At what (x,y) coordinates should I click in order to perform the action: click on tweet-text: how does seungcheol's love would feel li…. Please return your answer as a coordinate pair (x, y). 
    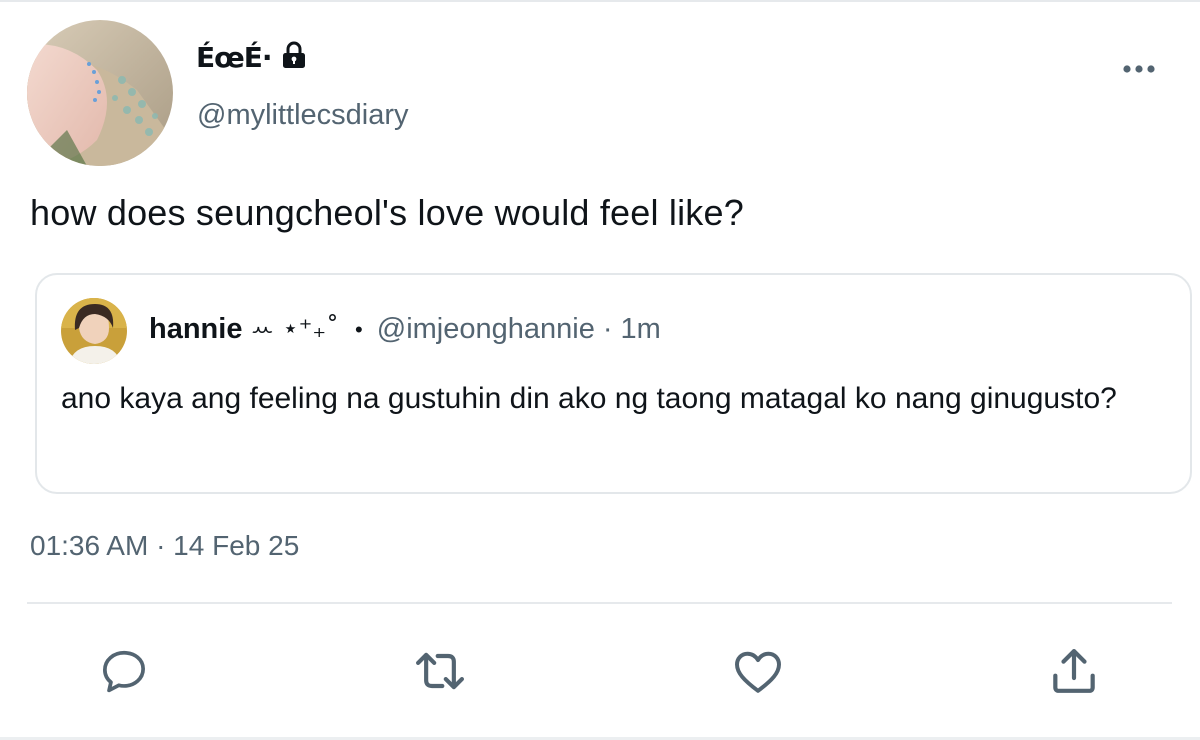
    Looking at the image, I should click on (387, 212).